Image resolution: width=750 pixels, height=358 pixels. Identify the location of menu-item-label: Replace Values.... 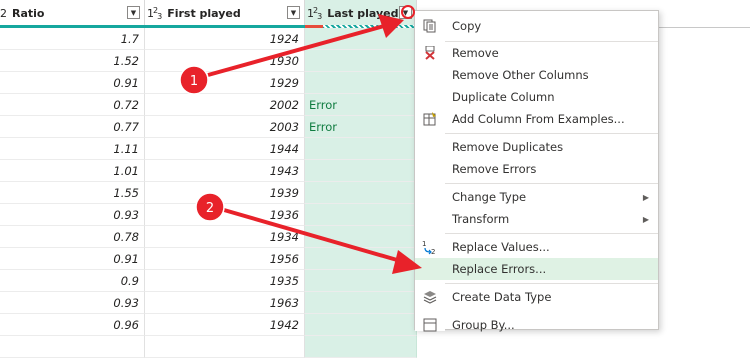
(501, 247).